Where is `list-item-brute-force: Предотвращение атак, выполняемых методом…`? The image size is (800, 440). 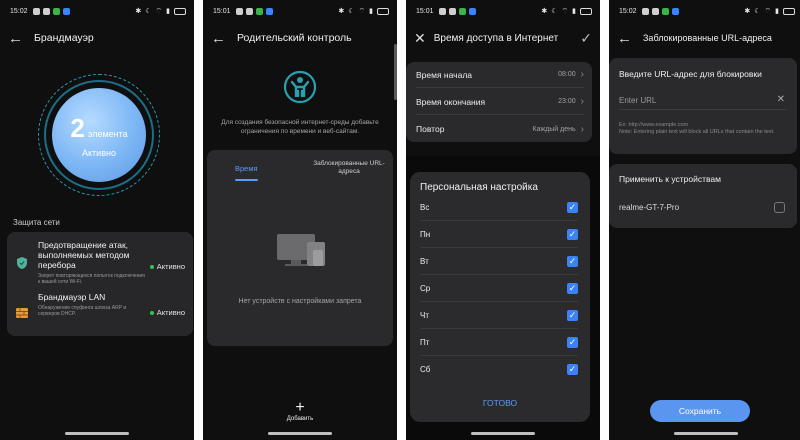
list-item-brute-force: Предотвращение атак, выполняемых методом… is located at coordinates (100, 262).